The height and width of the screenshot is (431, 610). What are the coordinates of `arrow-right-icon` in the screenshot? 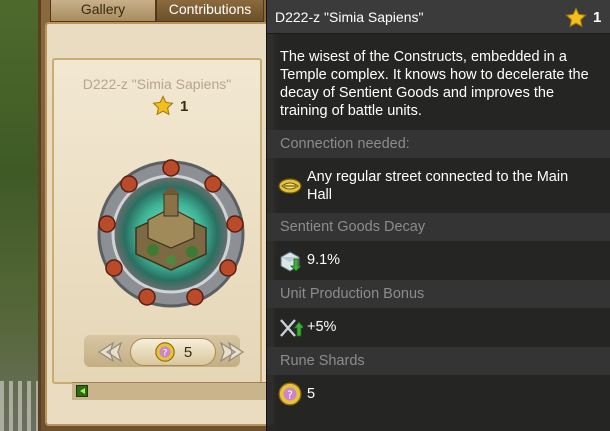 It's located at (233, 352).